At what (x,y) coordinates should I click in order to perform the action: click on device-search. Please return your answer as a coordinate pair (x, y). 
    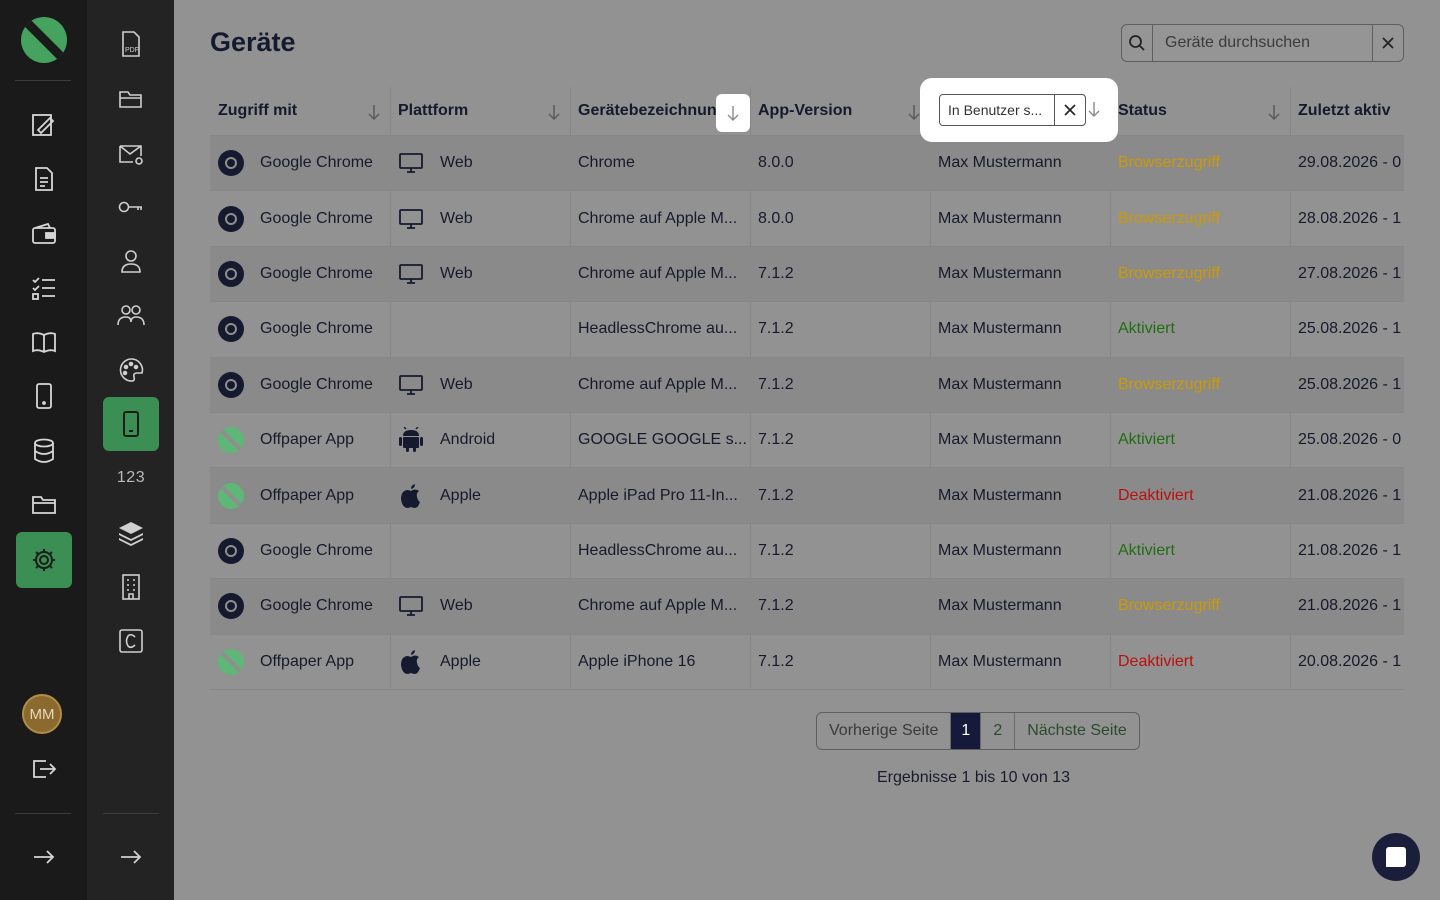
    Looking at the image, I should click on (1262, 43).